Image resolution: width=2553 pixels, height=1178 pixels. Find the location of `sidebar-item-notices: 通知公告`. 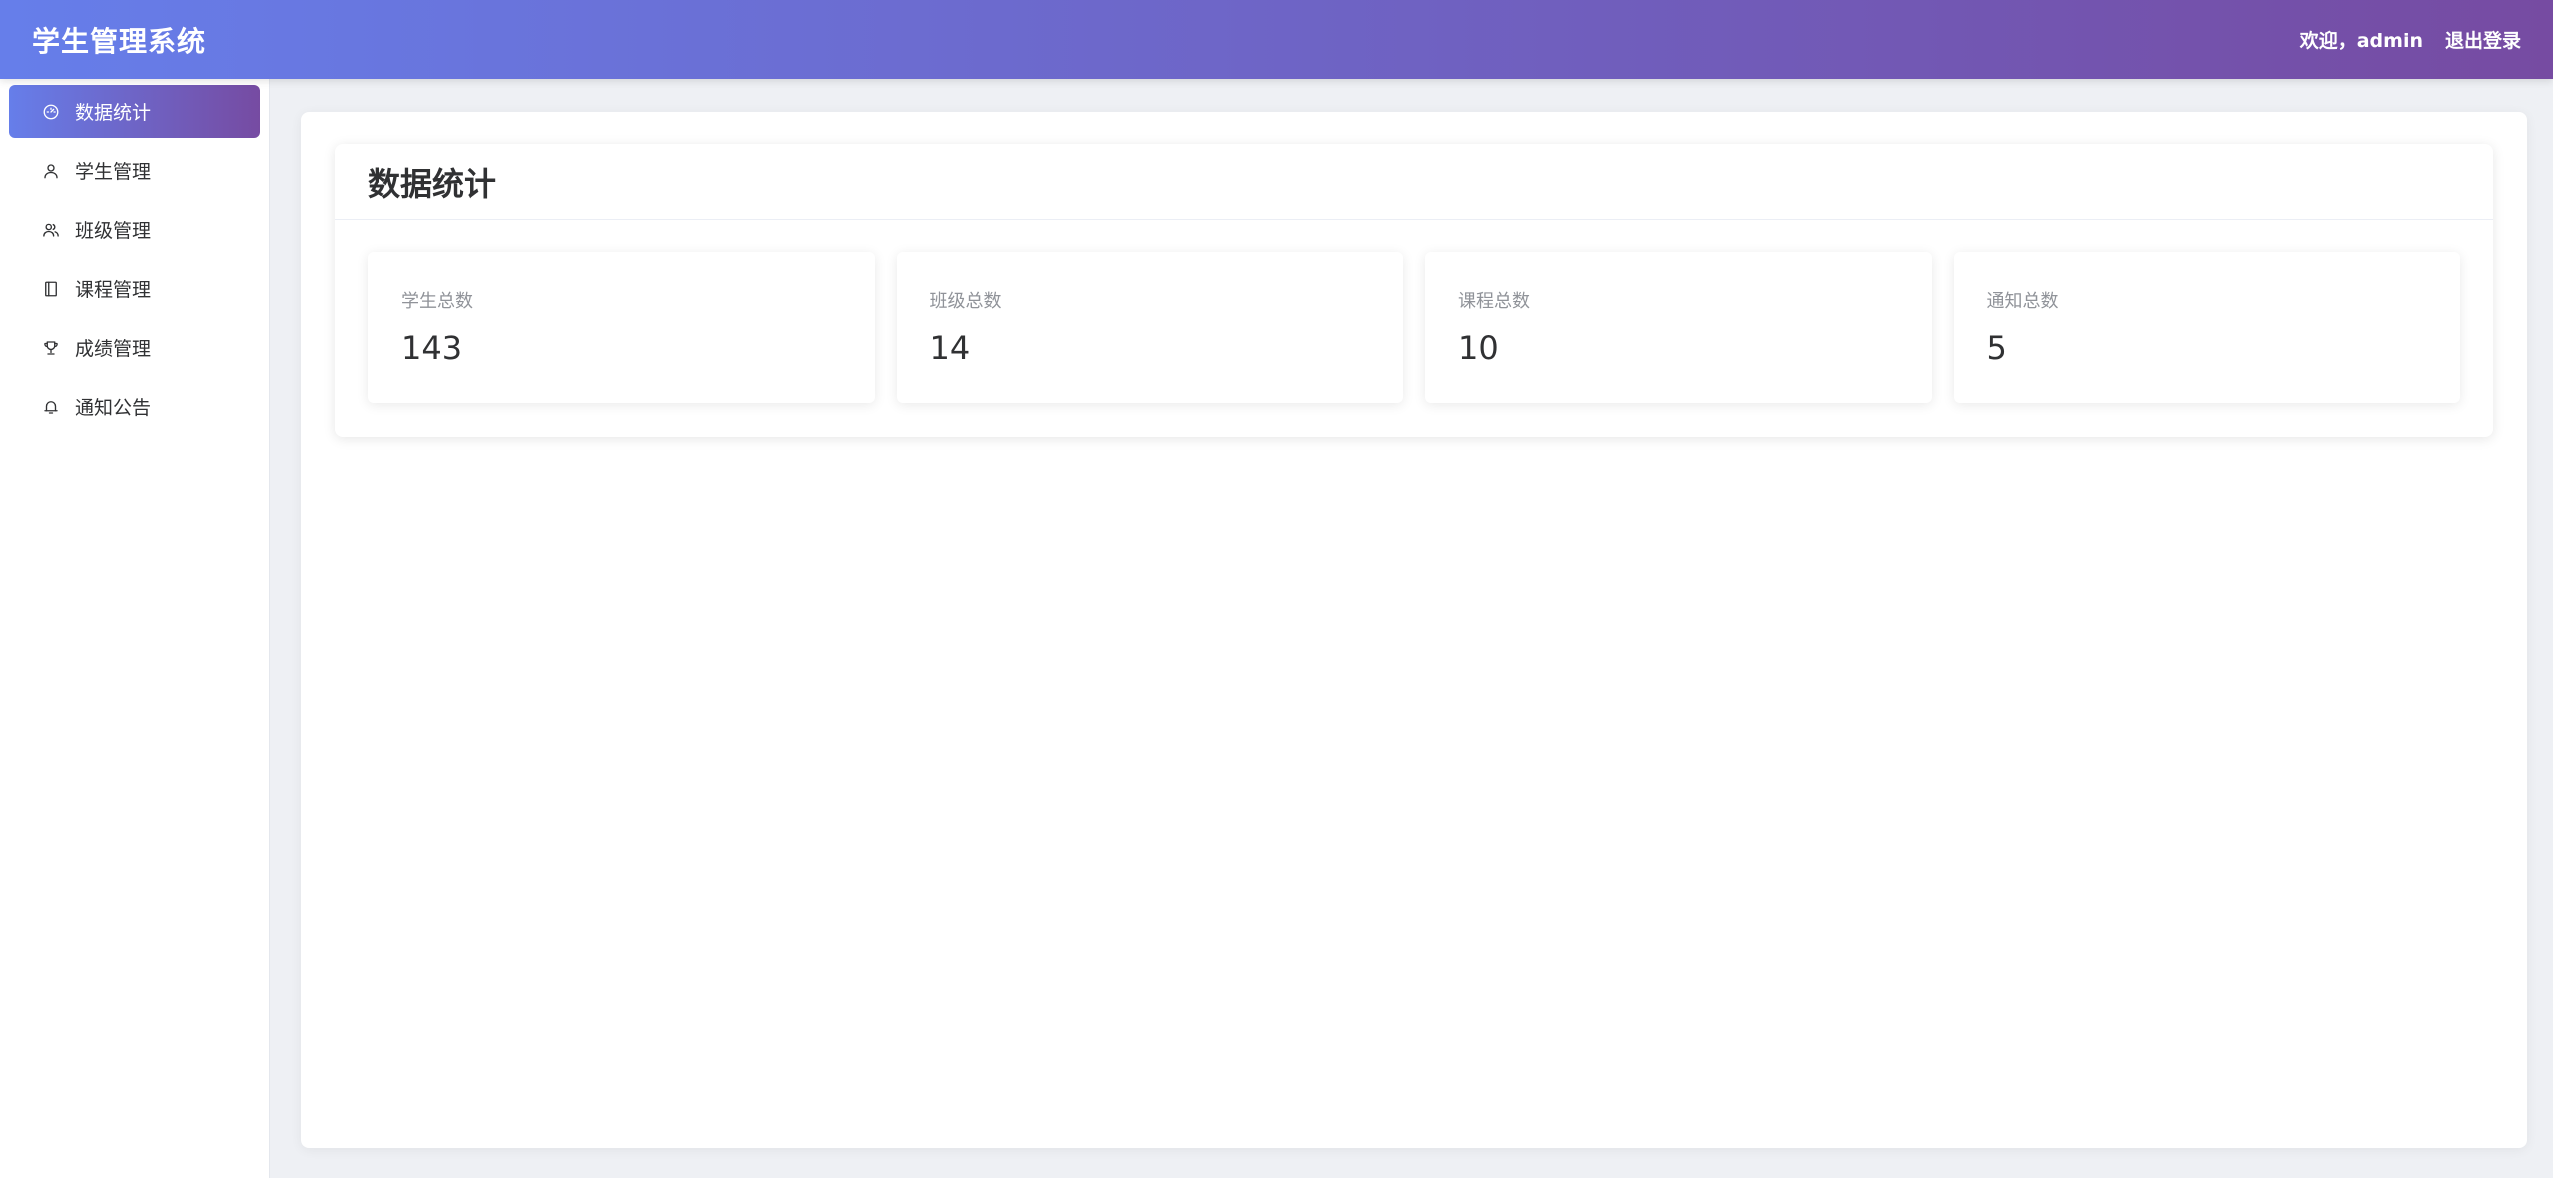

sidebar-item-notices: 通知公告 is located at coordinates (134, 406).